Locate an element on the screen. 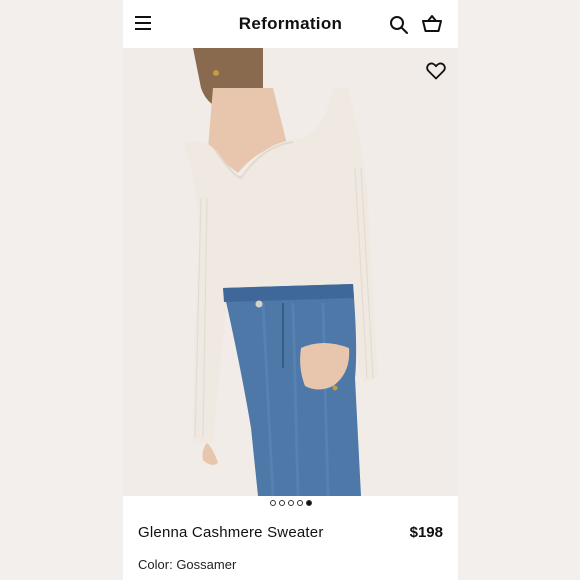 Image resolution: width=580 pixels, height=580 pixels. color-value: Gossamer is located at coordinates (206, 564).